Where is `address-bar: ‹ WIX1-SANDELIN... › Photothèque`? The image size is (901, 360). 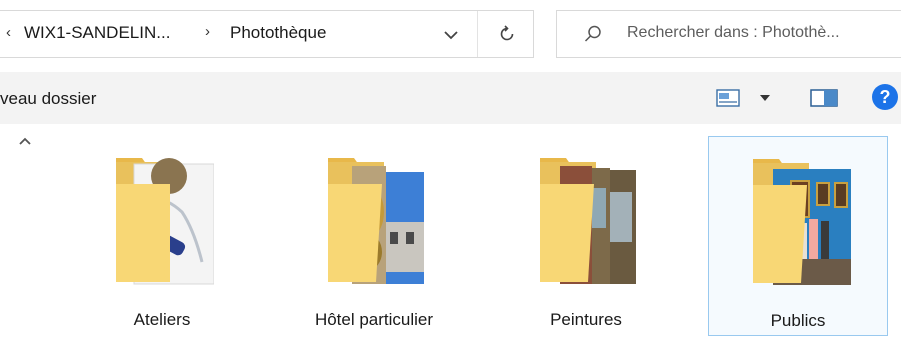 address-bar: ‹ WIX1-SANDELIN... › Photothèque is located at coordinates (267, 34).